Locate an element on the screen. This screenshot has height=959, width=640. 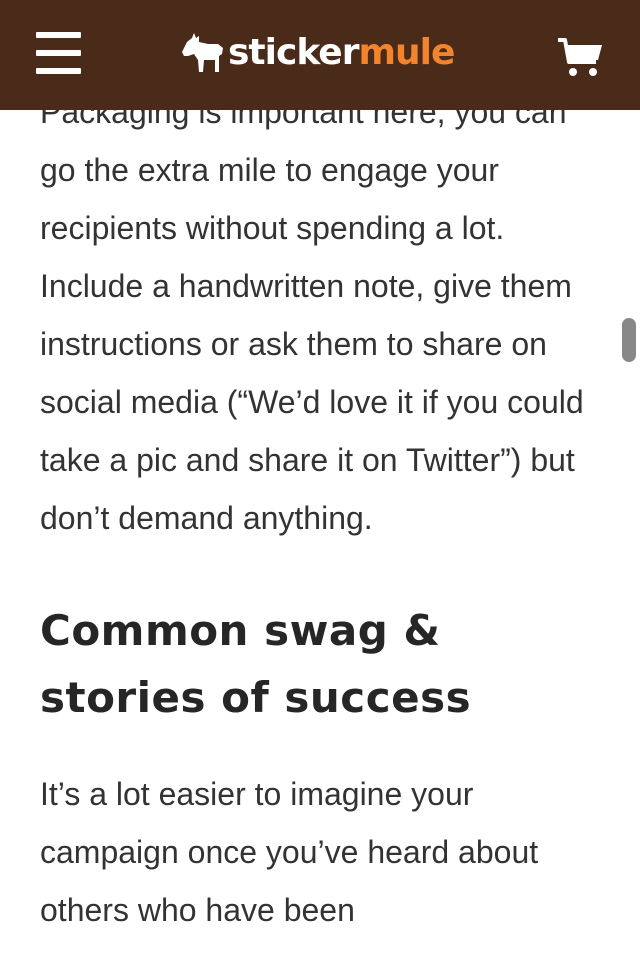
site-header: sticker mule is located at coordinates (320, 55).